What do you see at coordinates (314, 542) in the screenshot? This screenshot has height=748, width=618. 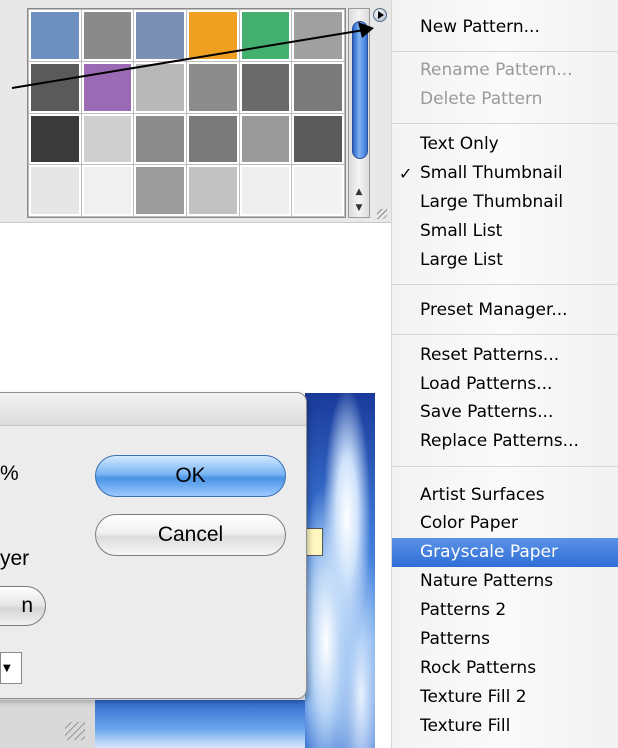 I see `color-field-strip` at bounding box center [314, 542].